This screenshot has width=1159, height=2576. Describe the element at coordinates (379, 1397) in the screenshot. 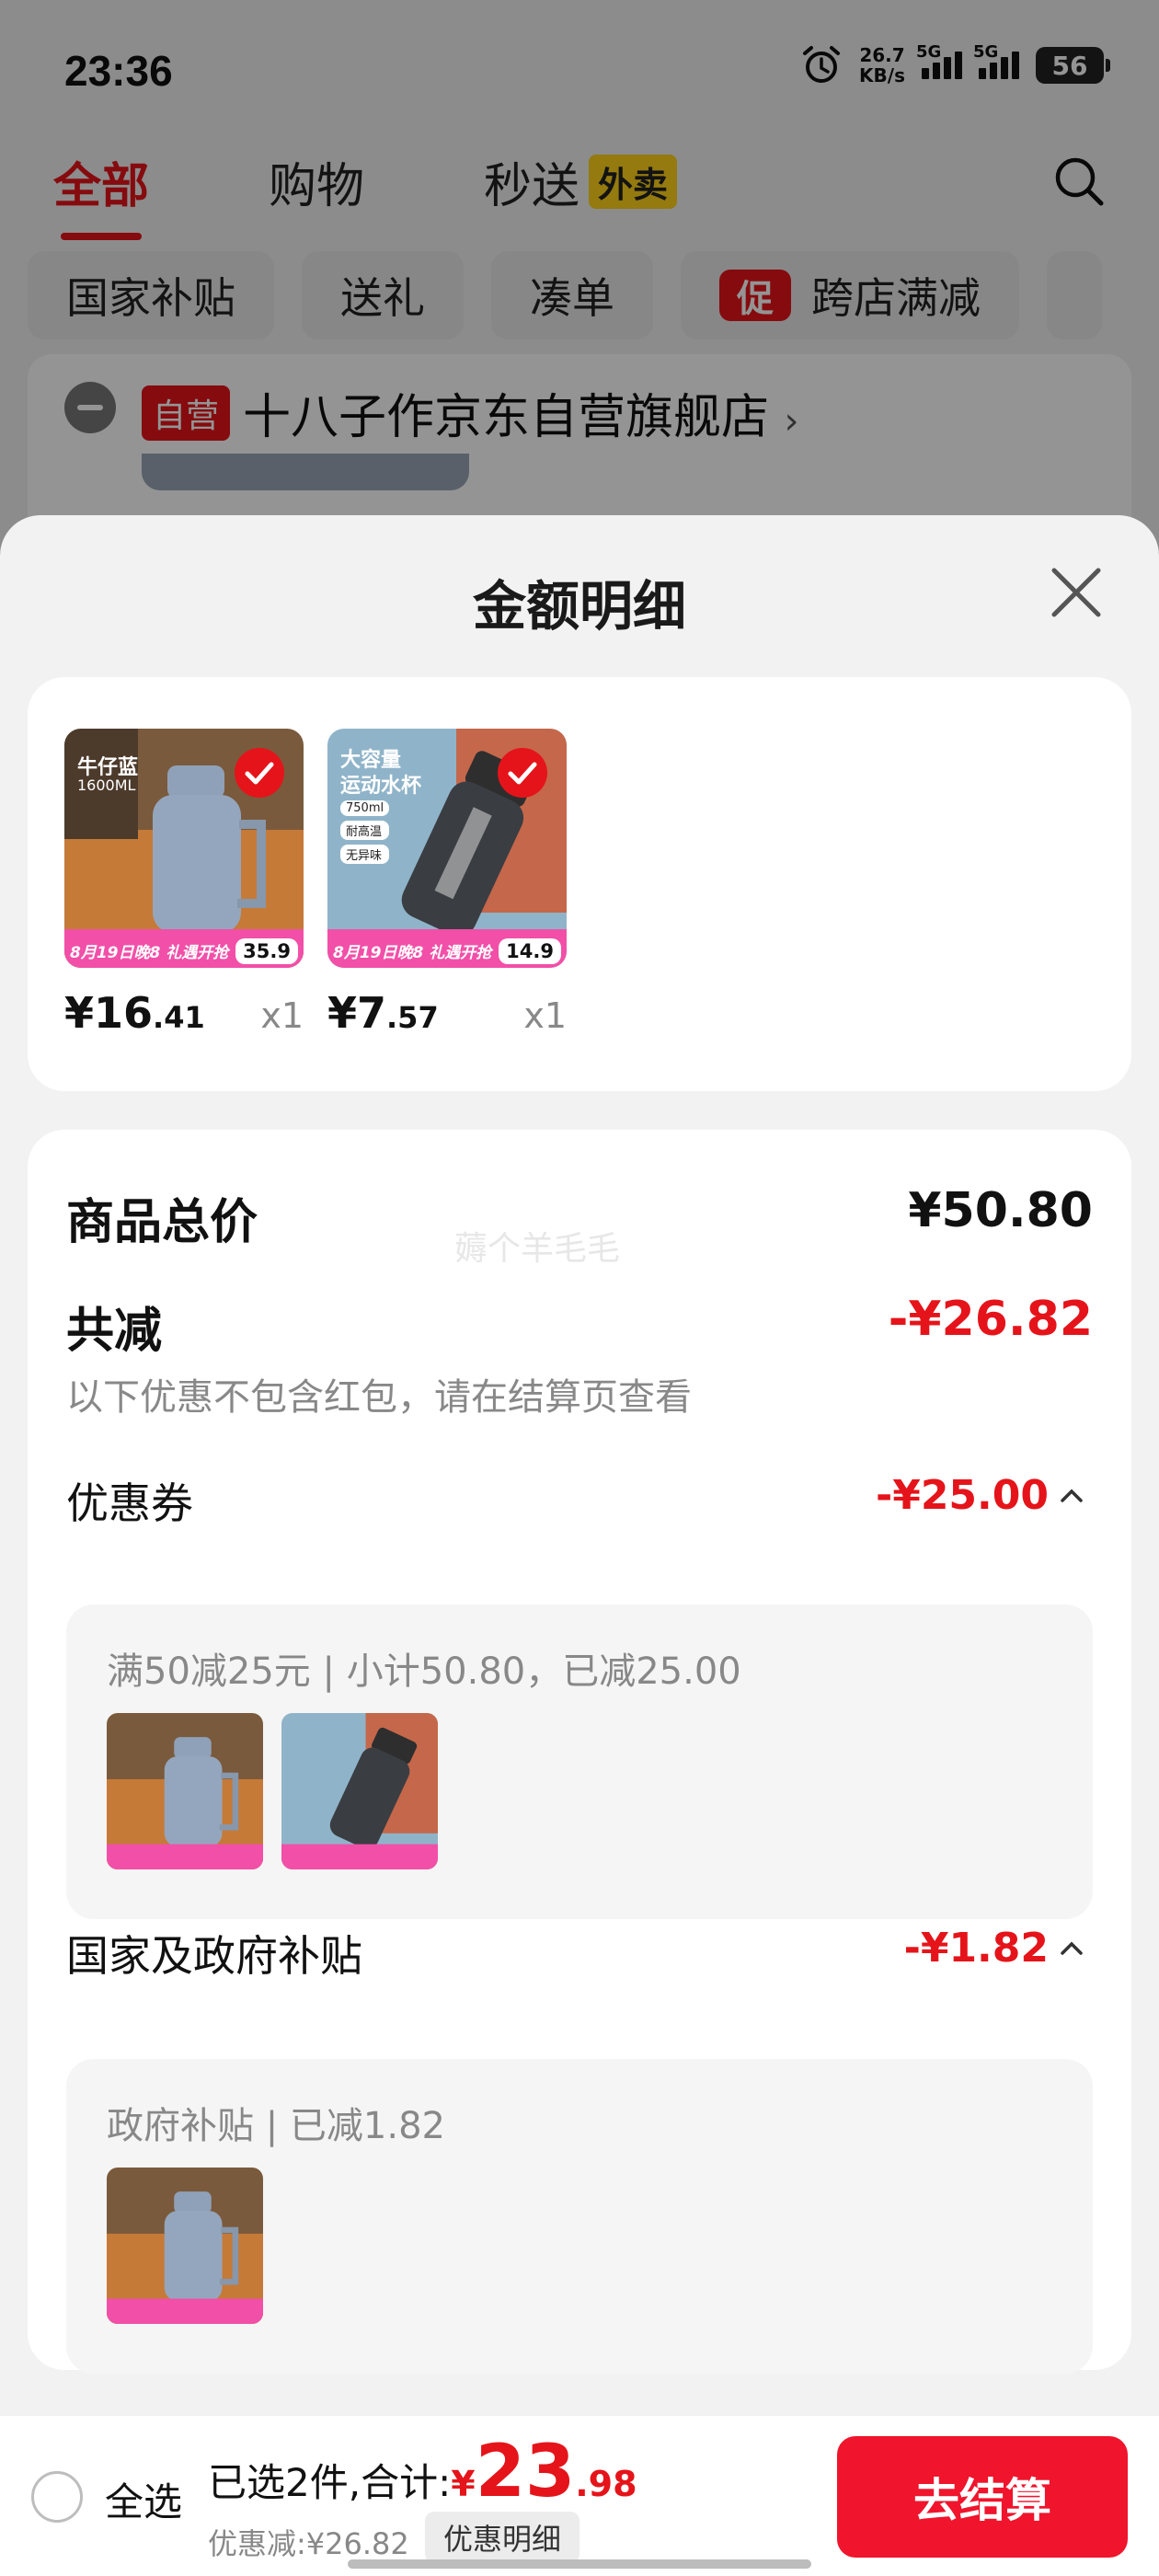

I see `reduction-note: 以下优惠不包含红包，请在结算页查看` at that location.